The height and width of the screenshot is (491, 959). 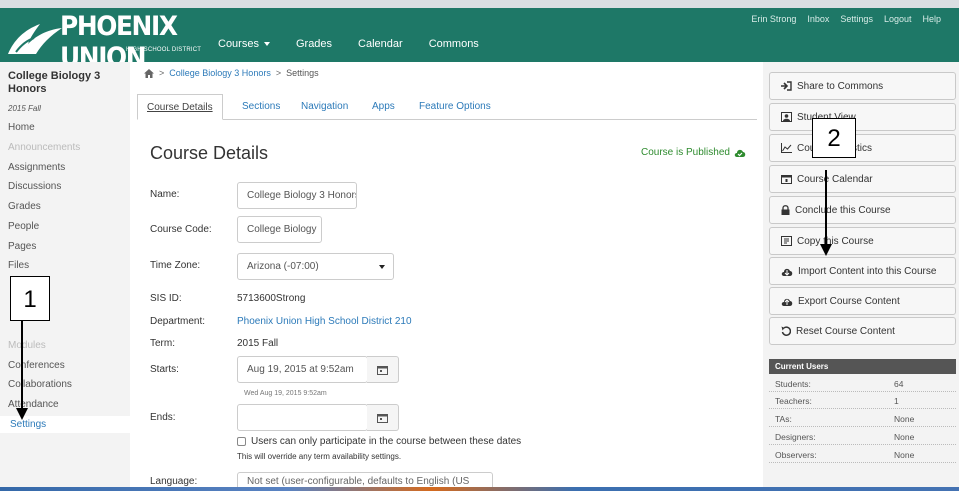 I want to click on start-date-hint: Wed Aug 19, 2015 9:52am, so click(x=285, y=393).